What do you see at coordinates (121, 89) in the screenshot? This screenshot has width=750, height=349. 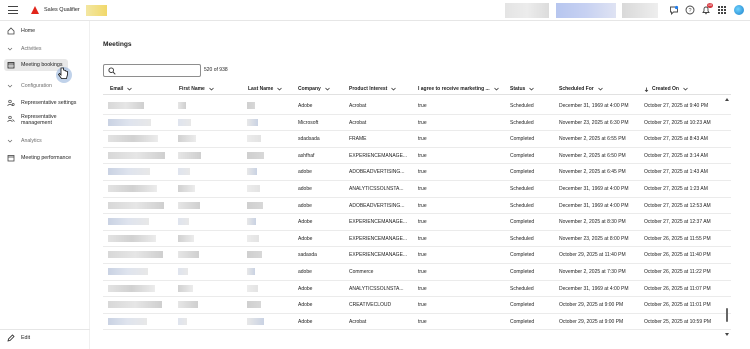 I see `column-header-email: Email` at bounding box center [121, 89].